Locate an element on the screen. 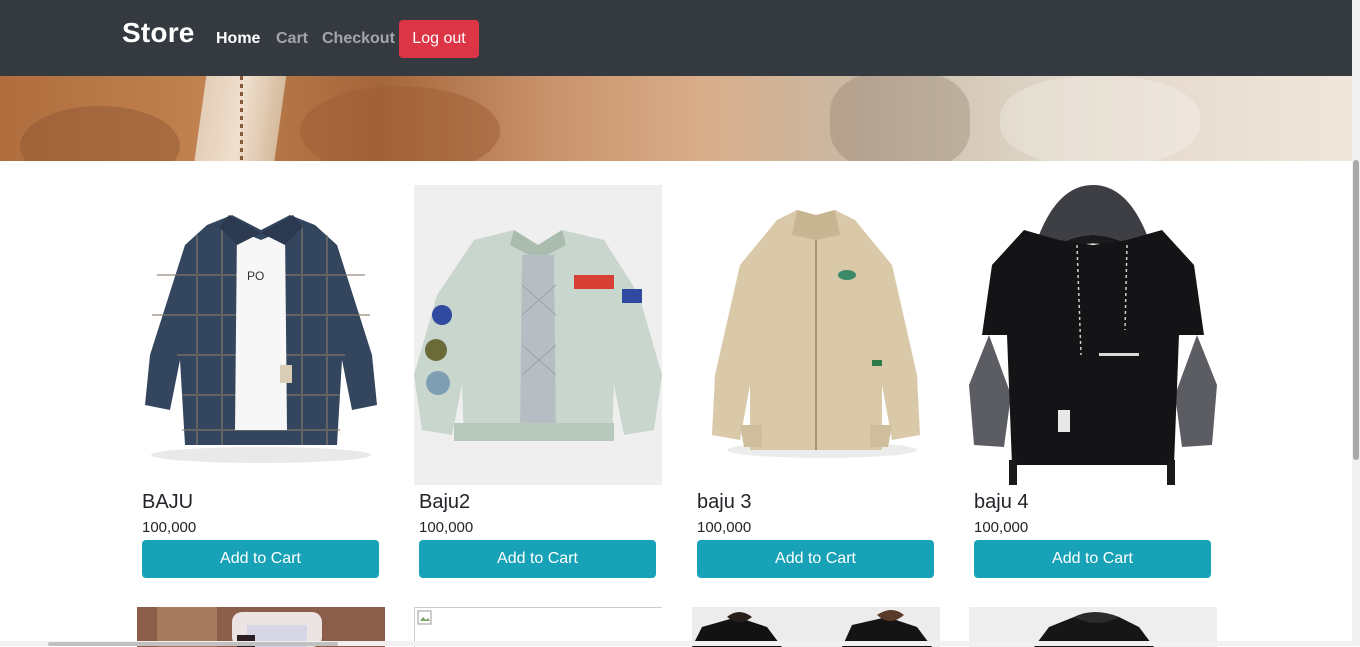 The width and height of the screenshot is (1360, 647). product-title: baju 3 is located at coordinates (724, 502).